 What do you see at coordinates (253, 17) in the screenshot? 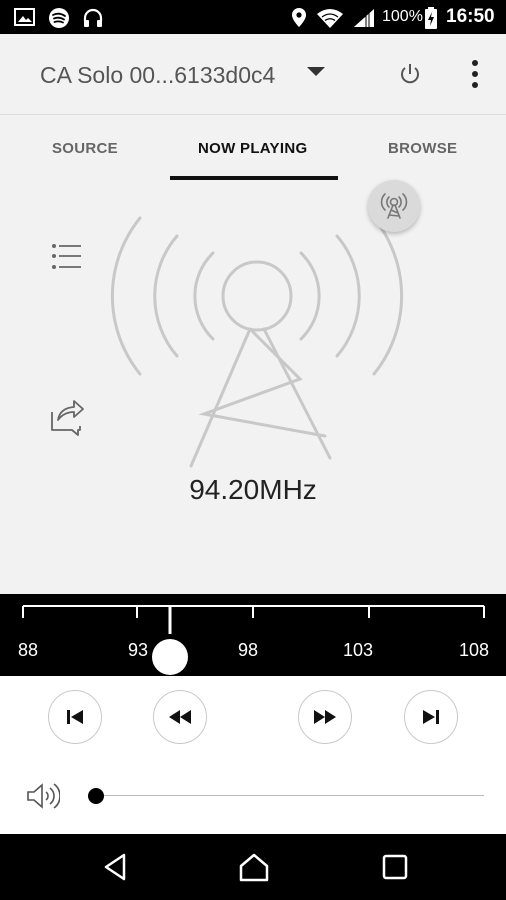
I see `status-bar: 100% 16:50` at bounding box center [253, 17].